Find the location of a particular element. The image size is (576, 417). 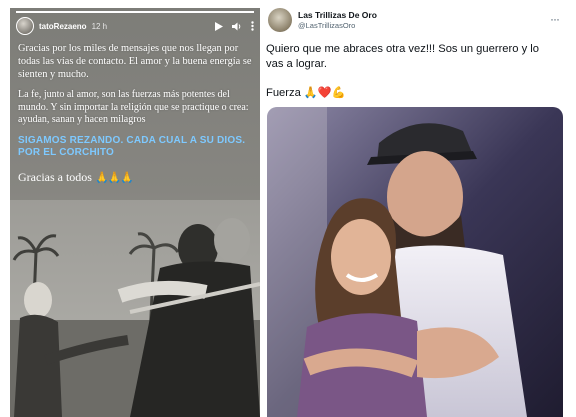

story-closing: Gracias a todos 🙏🙏🙏 is located at coordinates (135, 177).